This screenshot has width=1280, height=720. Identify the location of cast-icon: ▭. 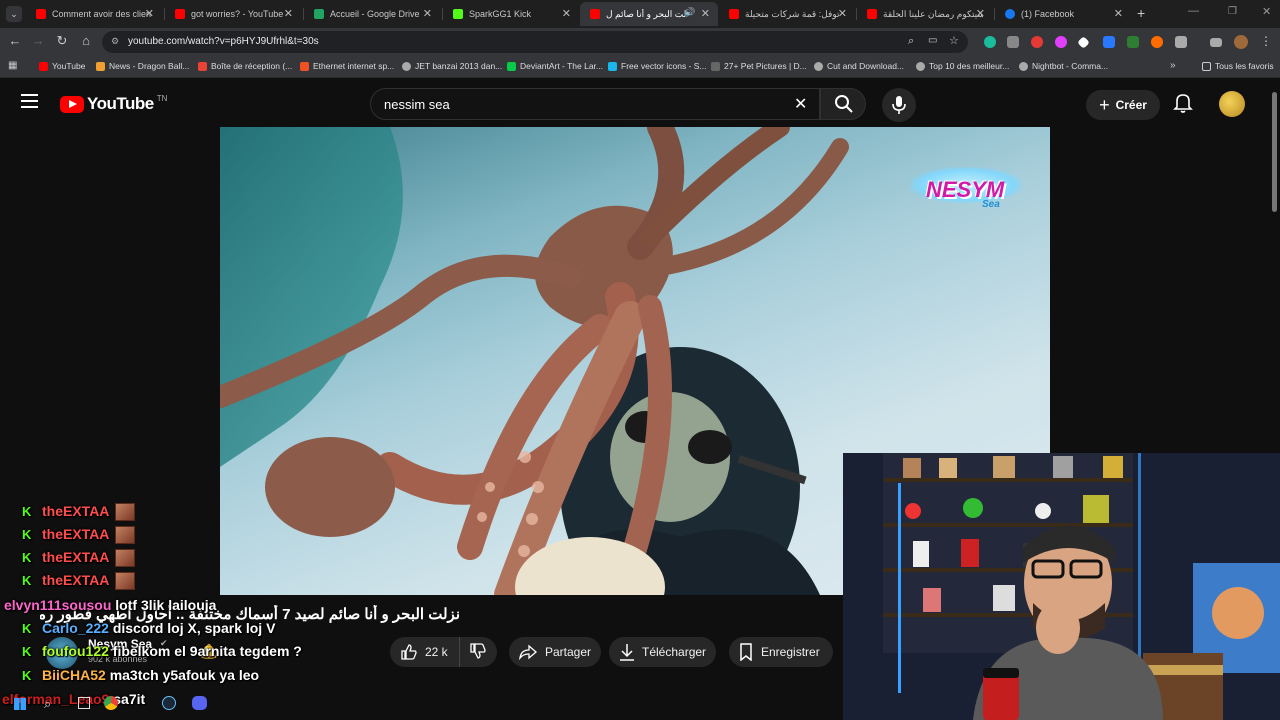
(932, 40).